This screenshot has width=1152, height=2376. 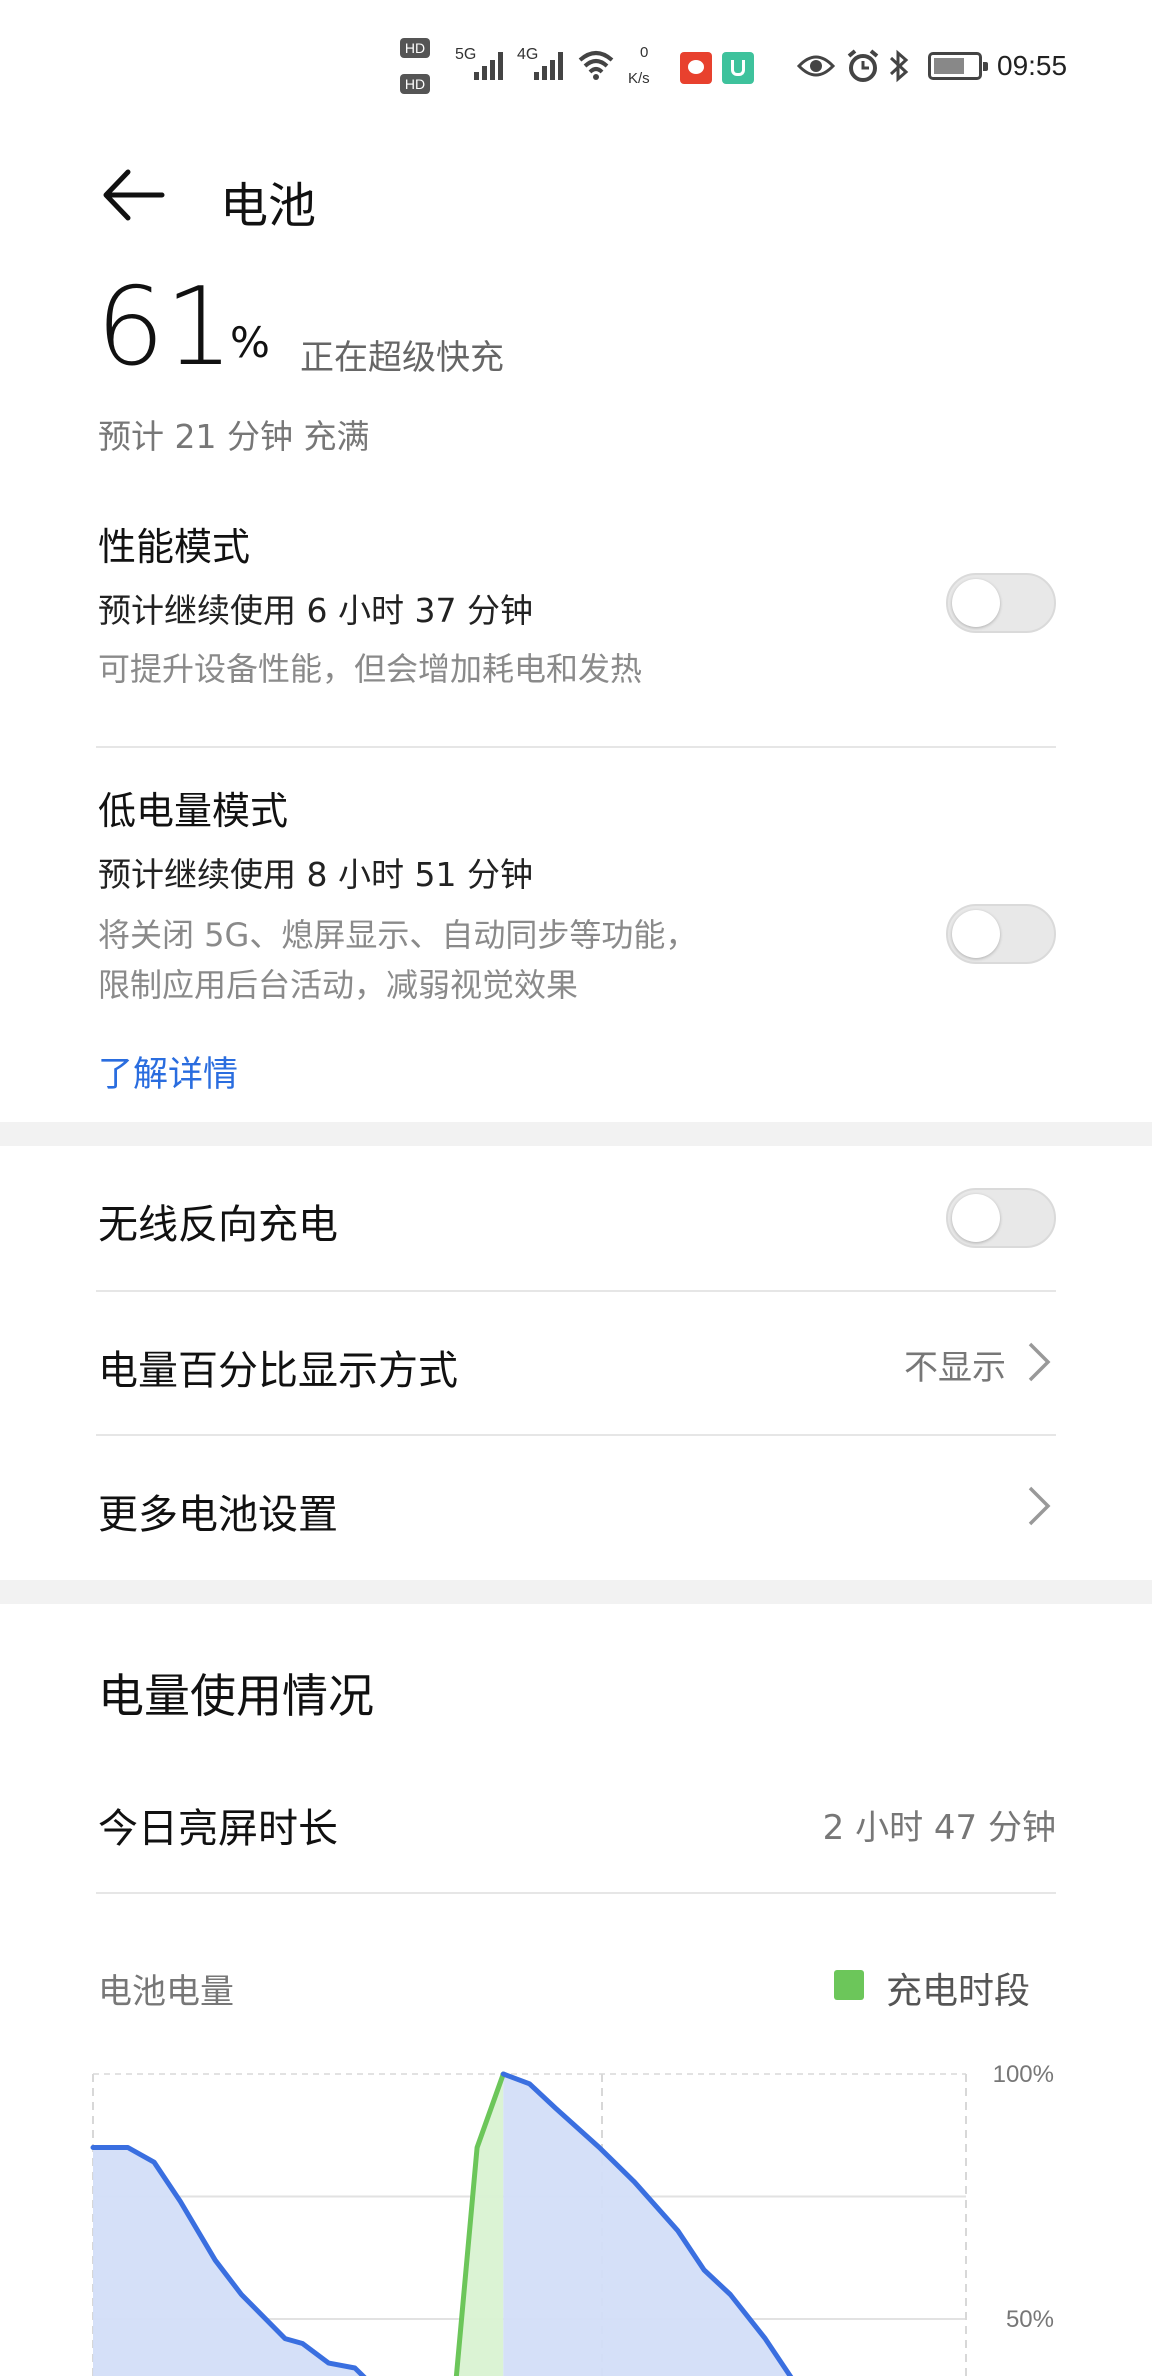 What do you see at coordinates (596, 65) in the screenshot?
I see `wifi-icon` at bounding box center [596, 65].